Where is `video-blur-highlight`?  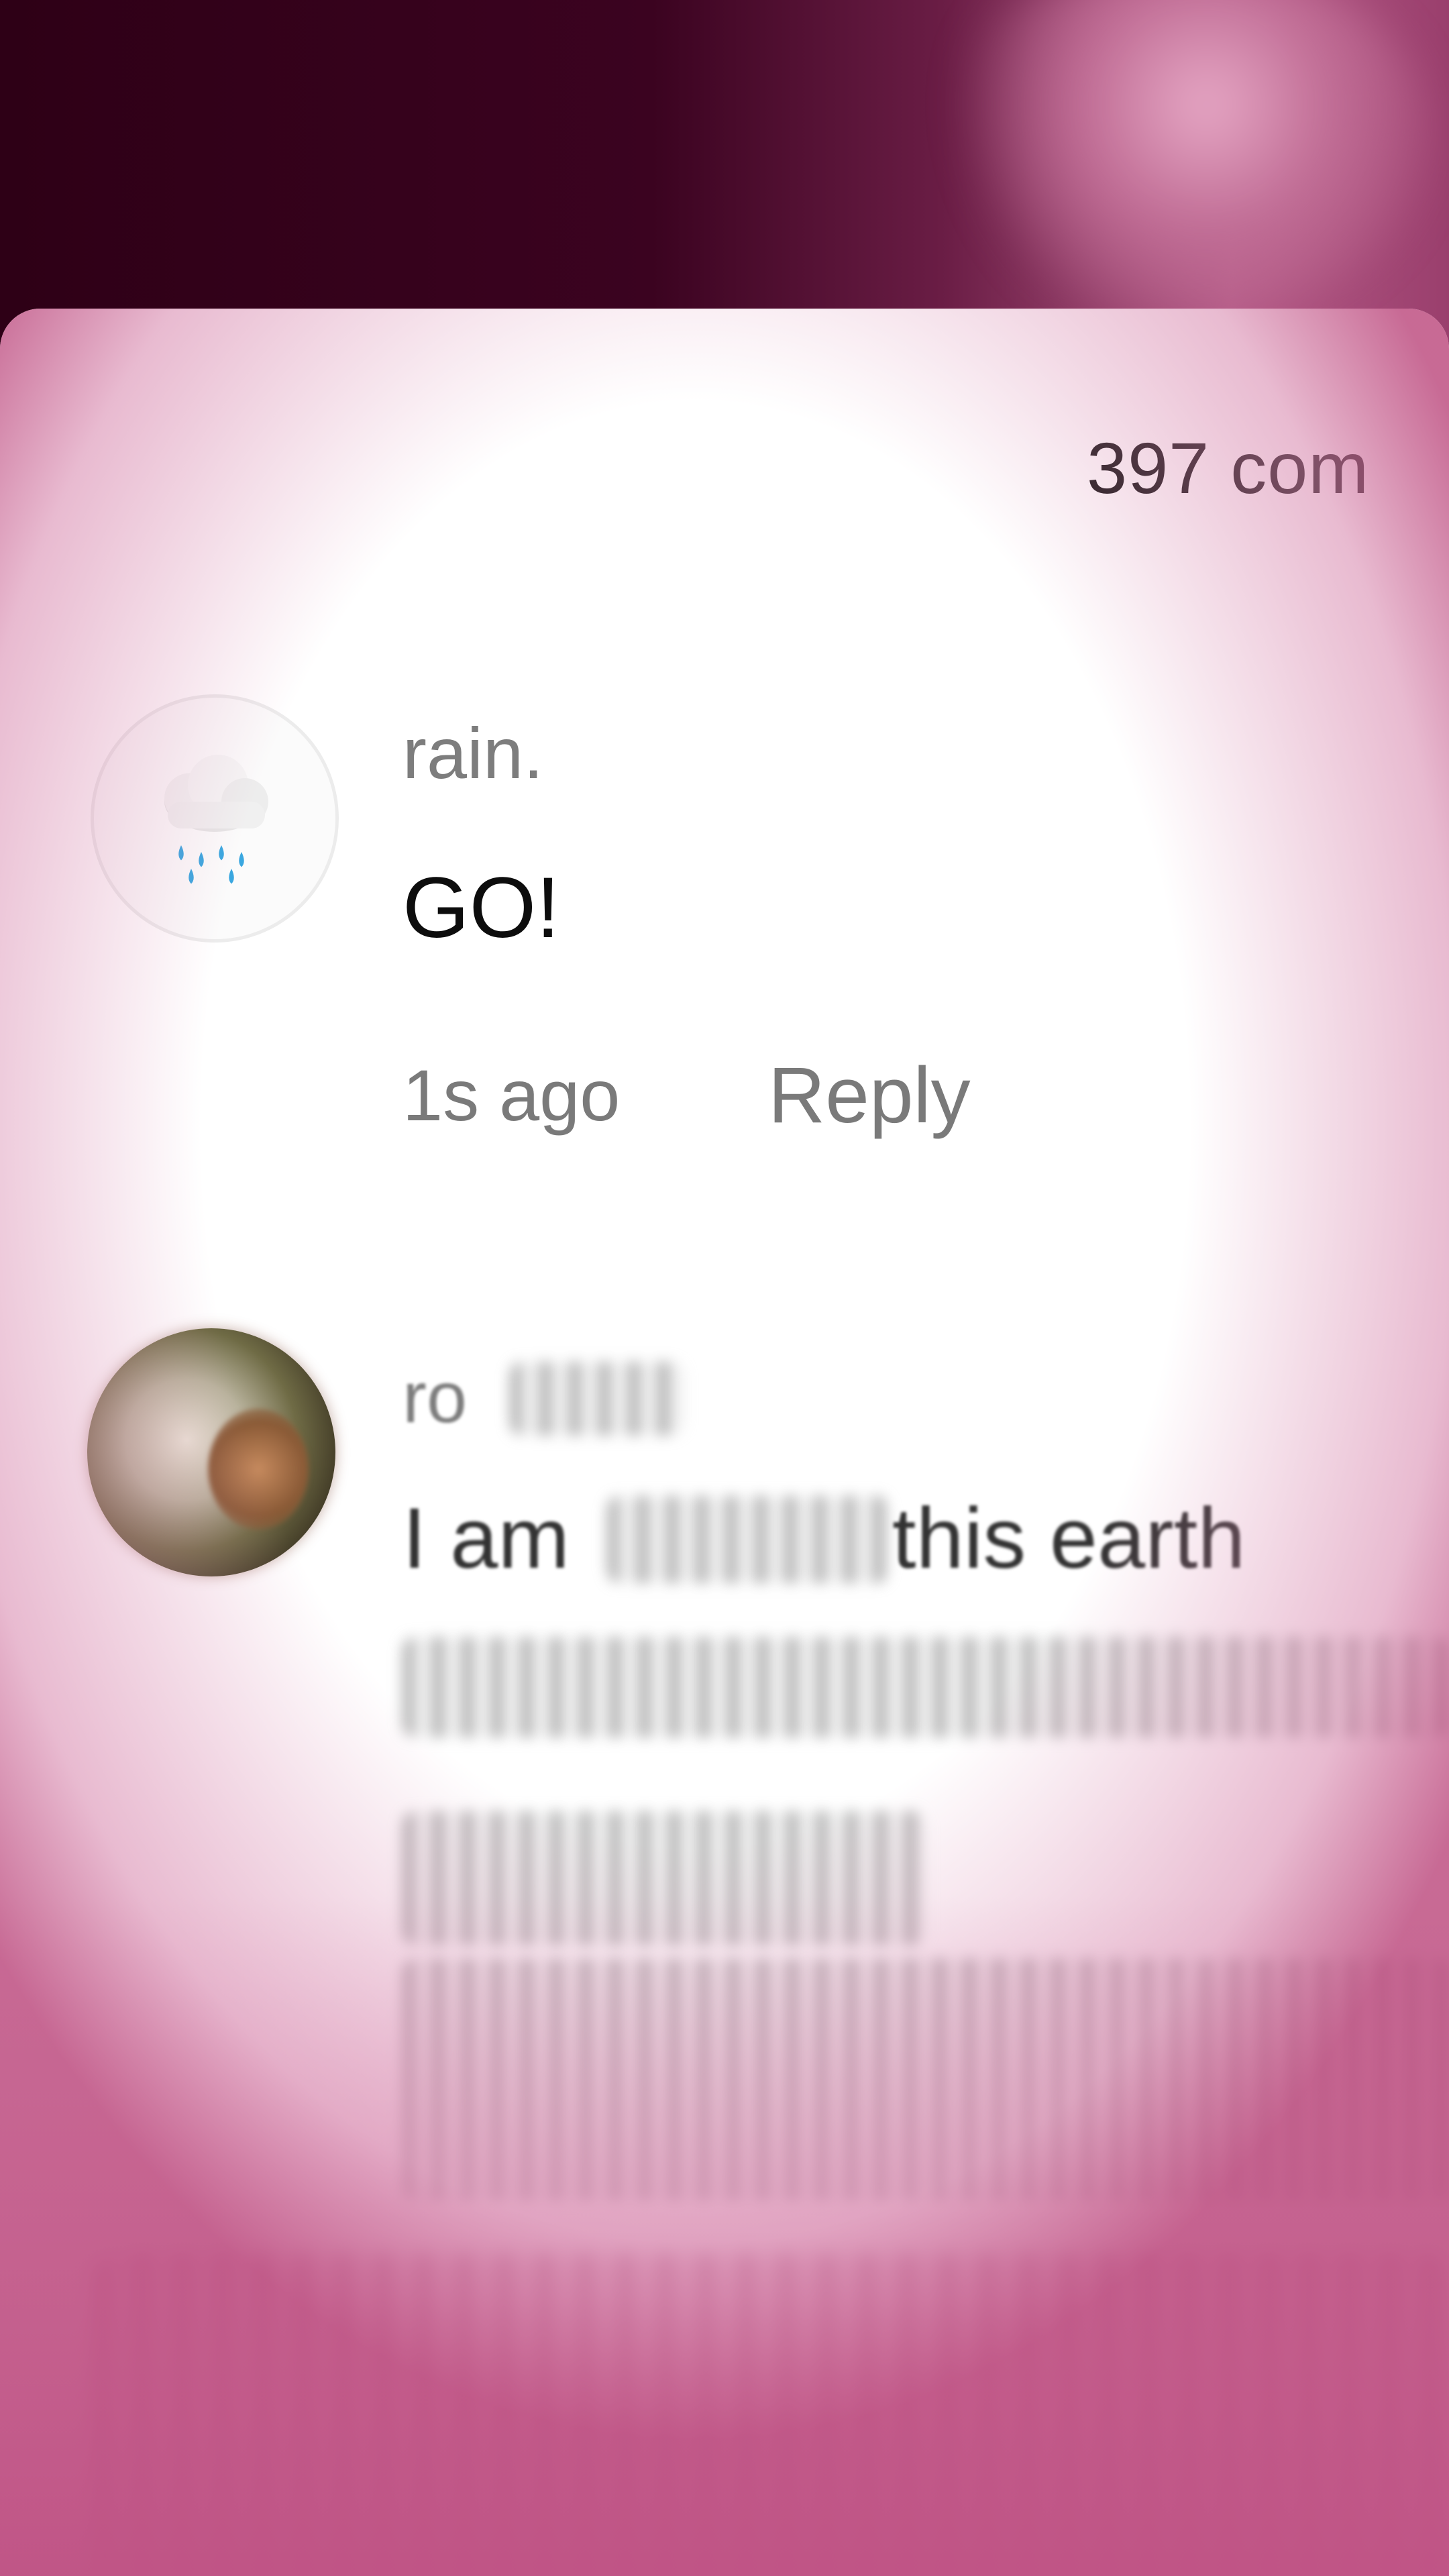 video-blur-highlight is located at coordinates (1181, 161).